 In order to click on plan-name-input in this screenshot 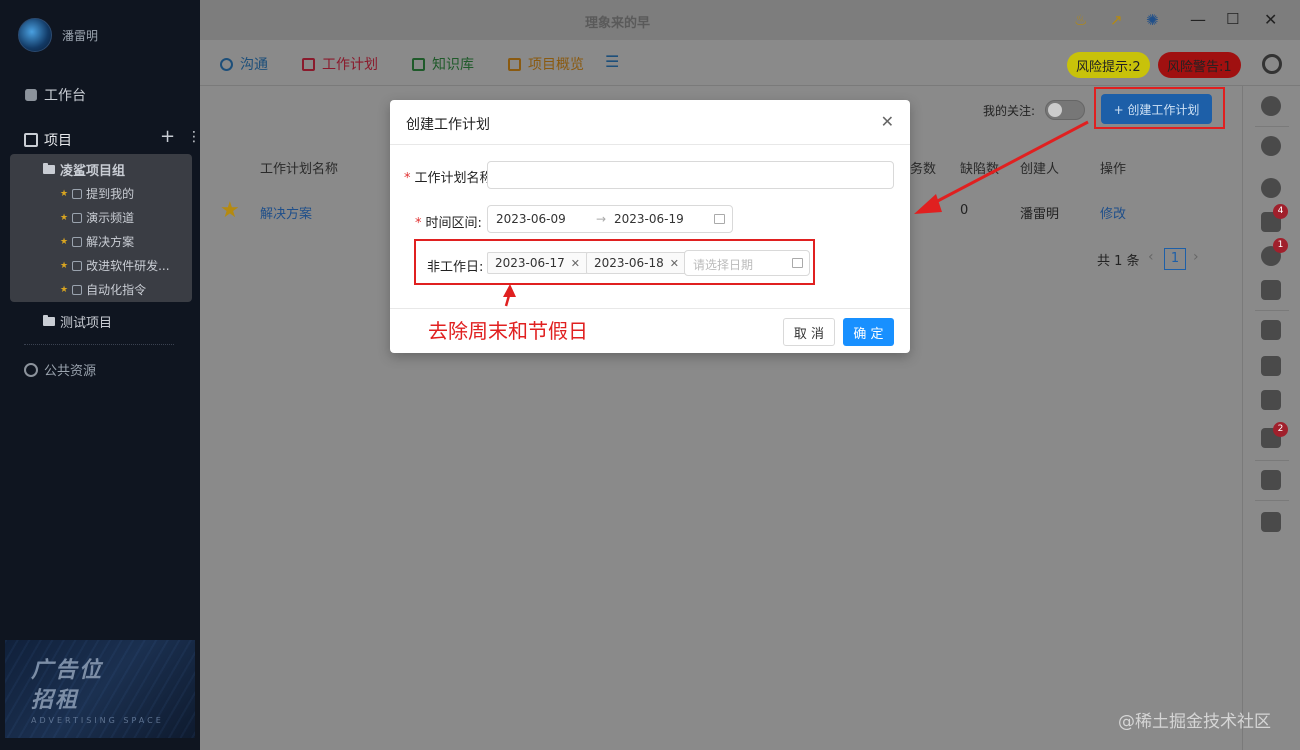, I will do `click(690, 175)`.